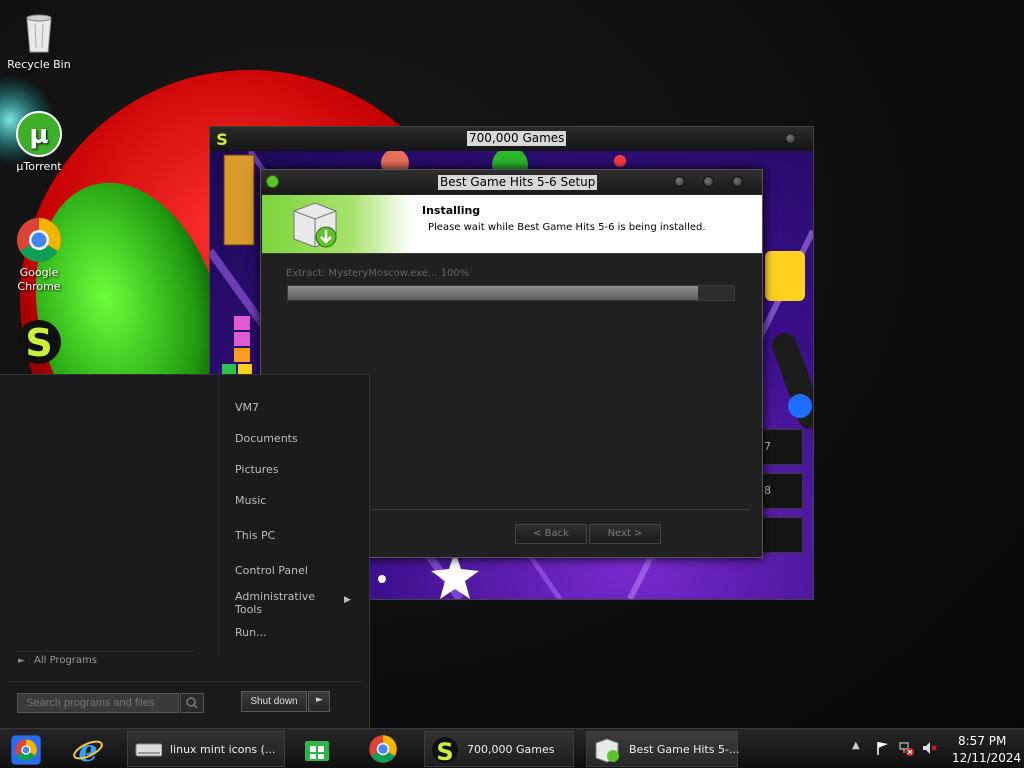  Describe the element at coordinates (929, 748) in the screenshot. I see `volume-muted-icon` at that location.